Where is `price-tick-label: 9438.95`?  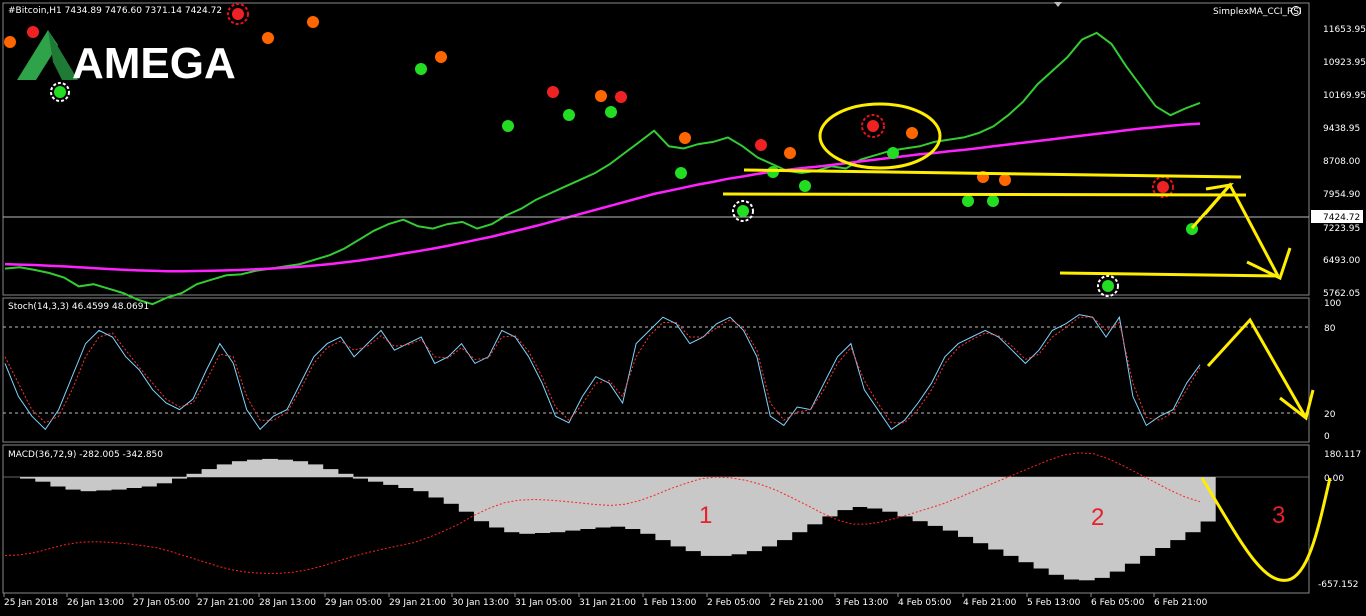 price-tick-label: 9438.95 is located at coordinates (1341, 129).